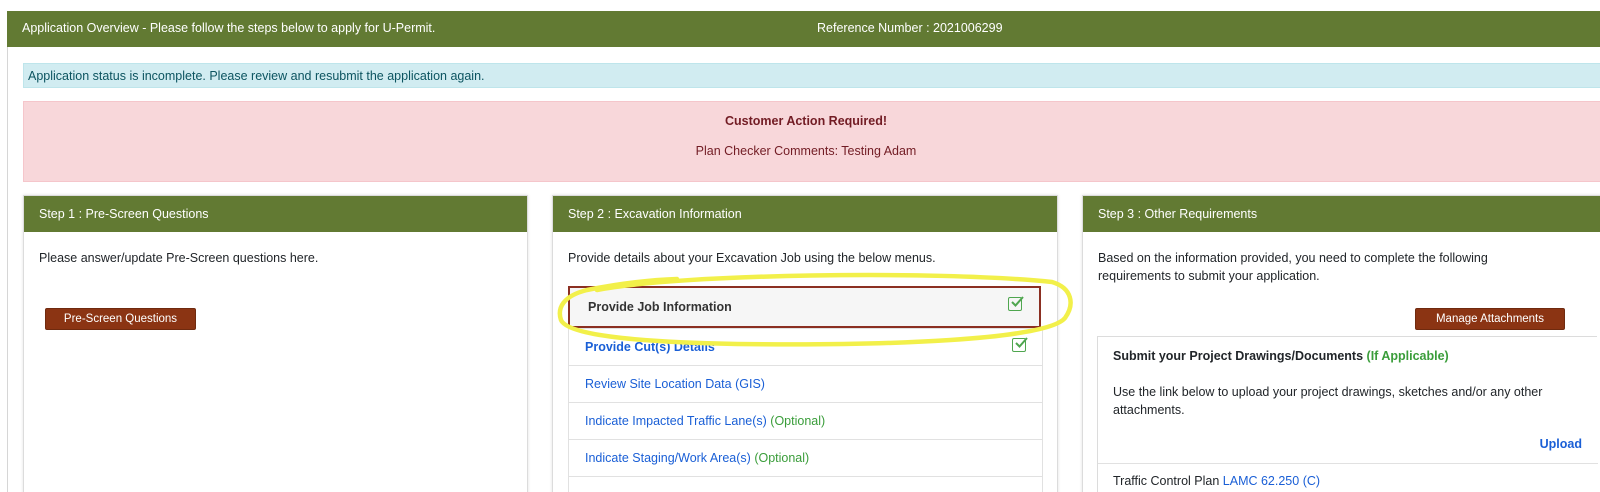  I want to click on divider, so click(1348, 463).